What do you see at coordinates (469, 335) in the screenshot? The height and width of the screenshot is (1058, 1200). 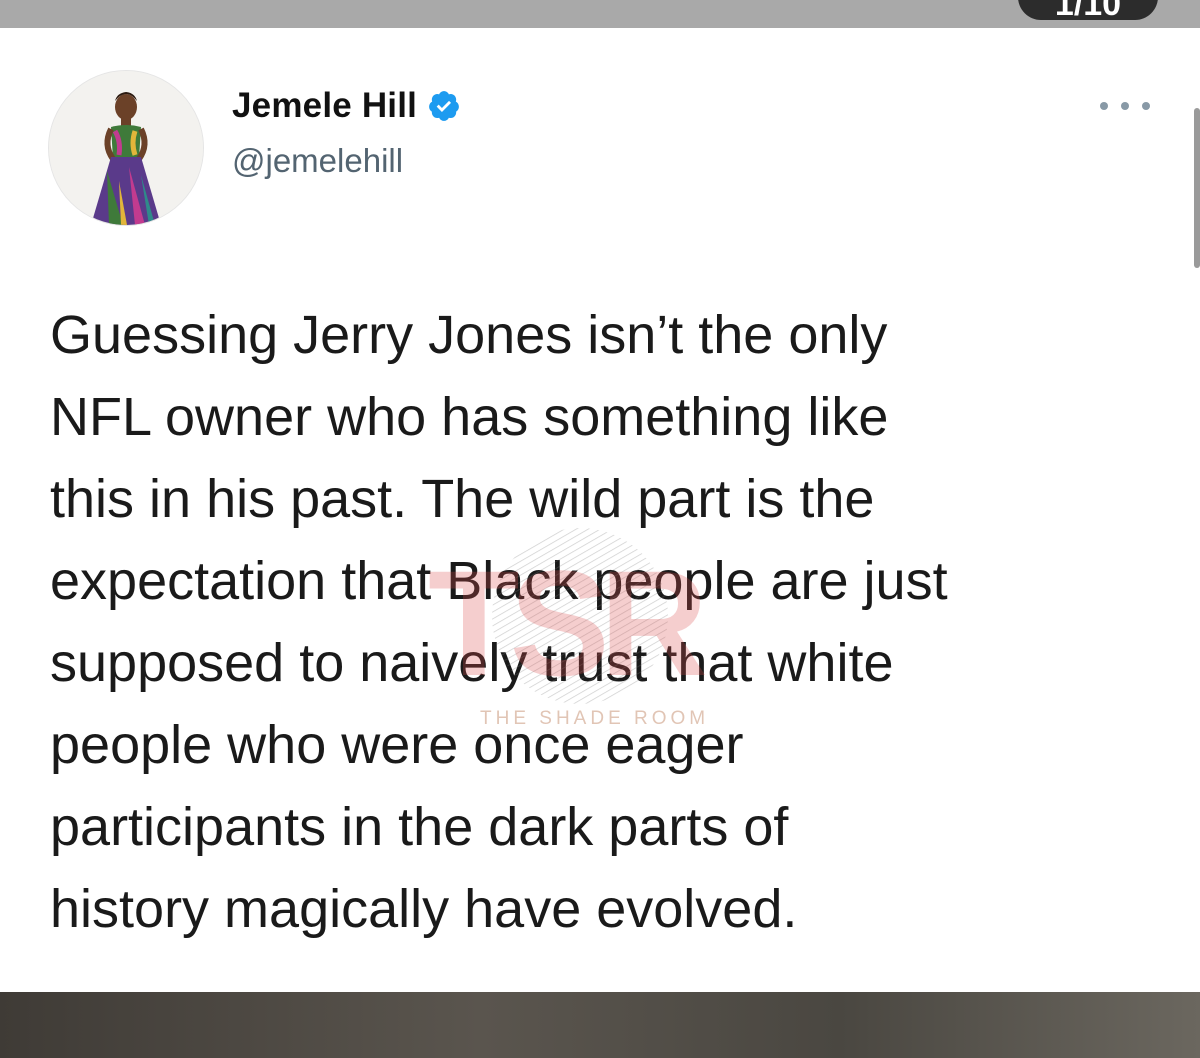 I see `tweet-line: Guessing Jerry Jones isn’t the only` at bounding box center [469, 335].